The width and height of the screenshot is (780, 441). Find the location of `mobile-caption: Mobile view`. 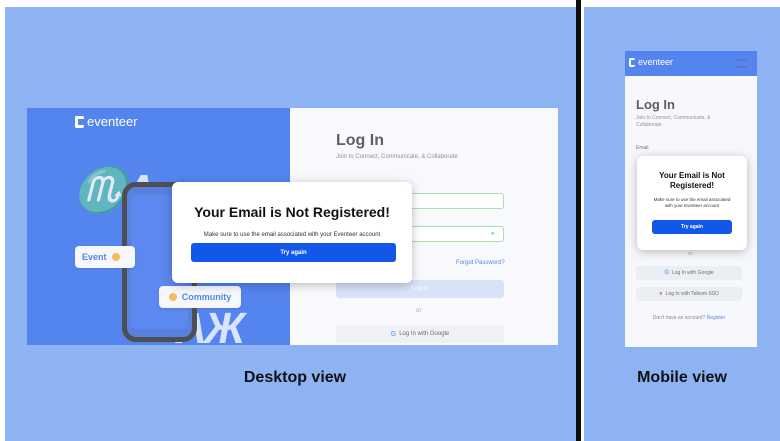

mobile-caption: Mobile view is located at coordinates (682, 377).